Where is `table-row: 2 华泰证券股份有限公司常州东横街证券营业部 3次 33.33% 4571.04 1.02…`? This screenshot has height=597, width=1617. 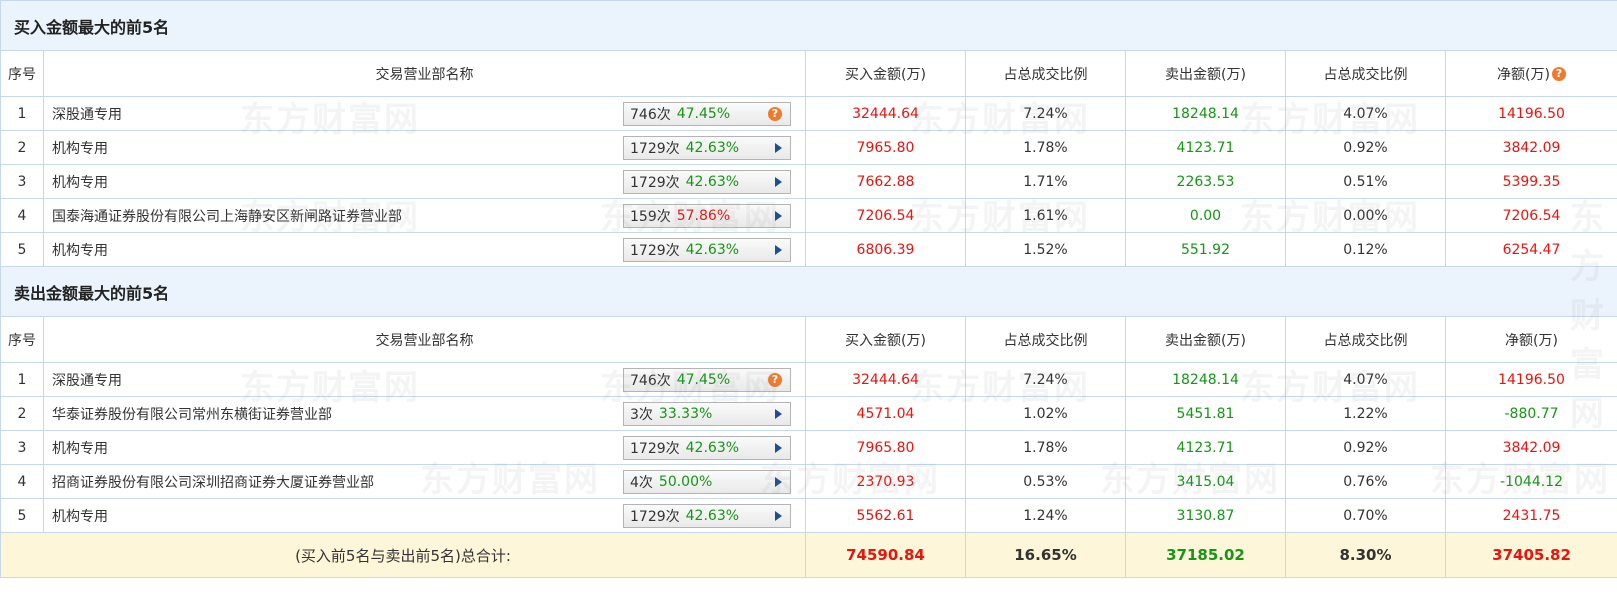
table-row: 2 华泰证券股份有限公司常州东横街证券营业部 3次 33.33% 4571.04 1.02… is located at coordinates (808, 413).